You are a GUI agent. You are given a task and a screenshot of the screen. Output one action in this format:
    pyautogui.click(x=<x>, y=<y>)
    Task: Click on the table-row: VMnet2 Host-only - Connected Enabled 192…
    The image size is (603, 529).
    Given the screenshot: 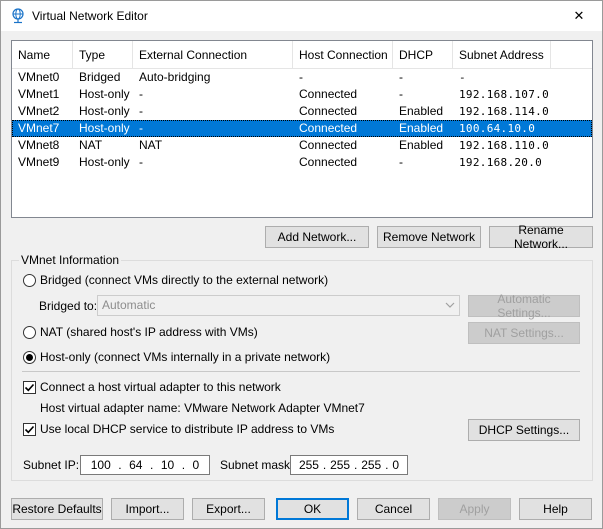 What is the action you would take?
    pyautogui.click(x=302, y=111)
    